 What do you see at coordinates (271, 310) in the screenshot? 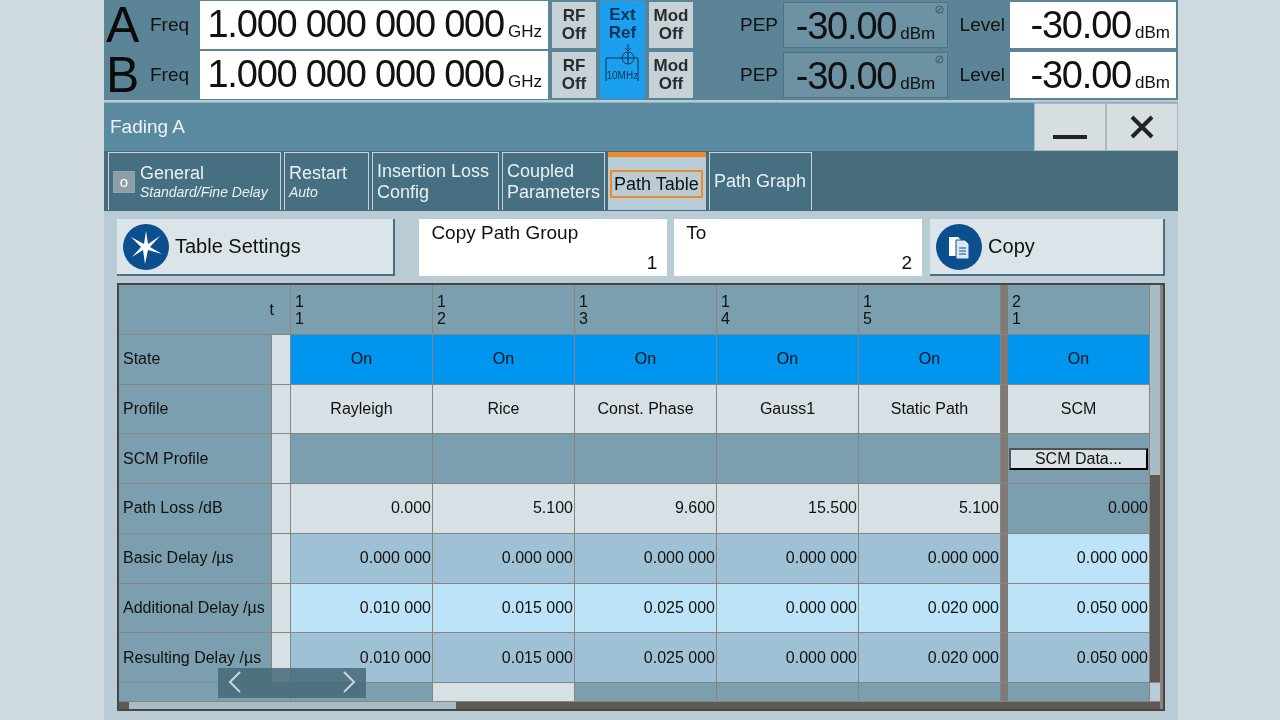
I see `column-header: t` at bounding box center [271, 310].